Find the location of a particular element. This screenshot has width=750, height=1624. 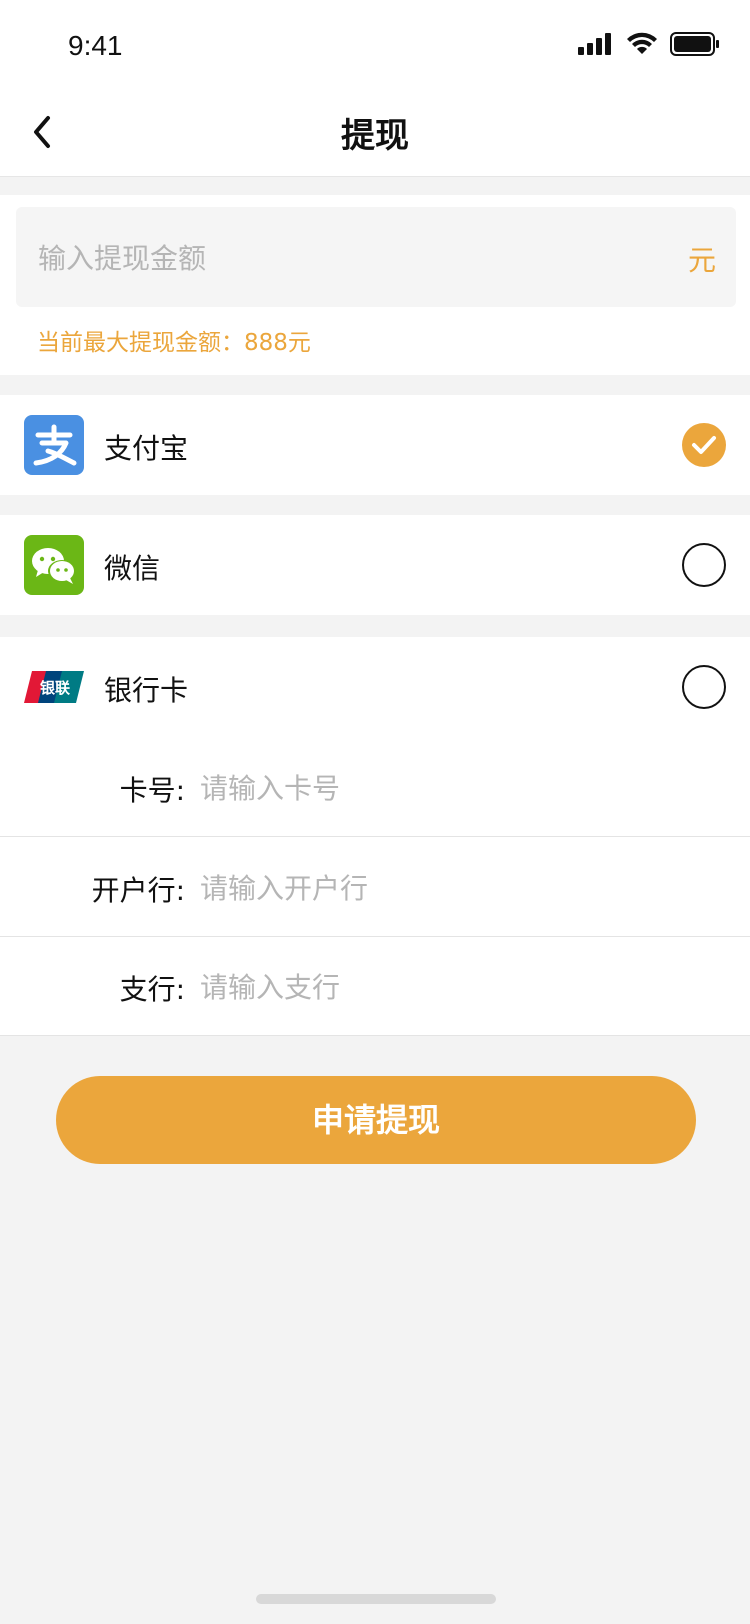

status-icons is located at coordinates (649, 44).